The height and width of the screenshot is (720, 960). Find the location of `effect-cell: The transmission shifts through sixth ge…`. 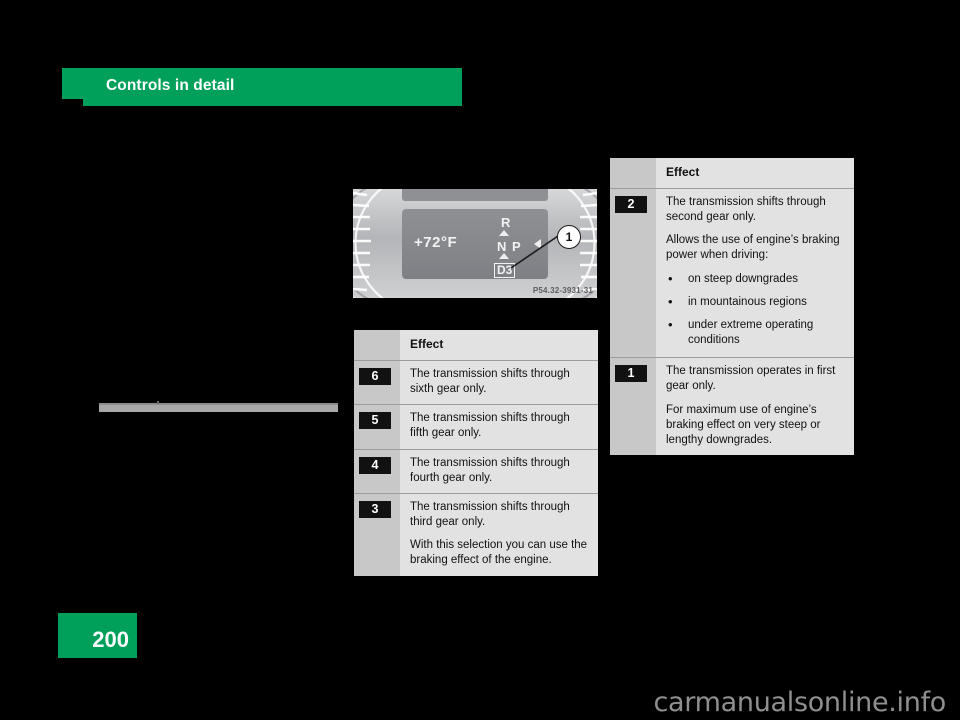

effect-cell: The transmission shifts through sixth ge… is located at coordinates (499, 382).